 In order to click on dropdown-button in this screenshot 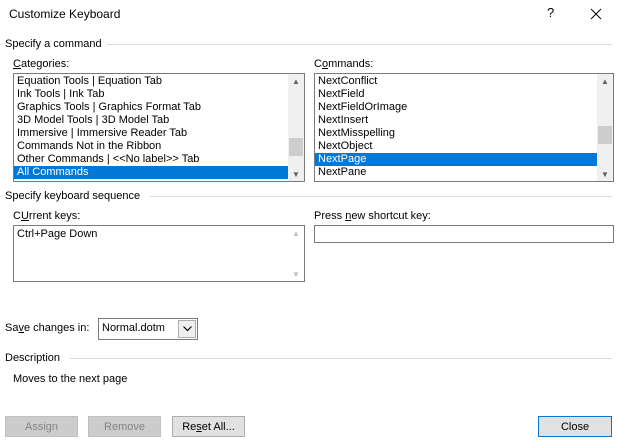, I will do `click(187, 329)`.